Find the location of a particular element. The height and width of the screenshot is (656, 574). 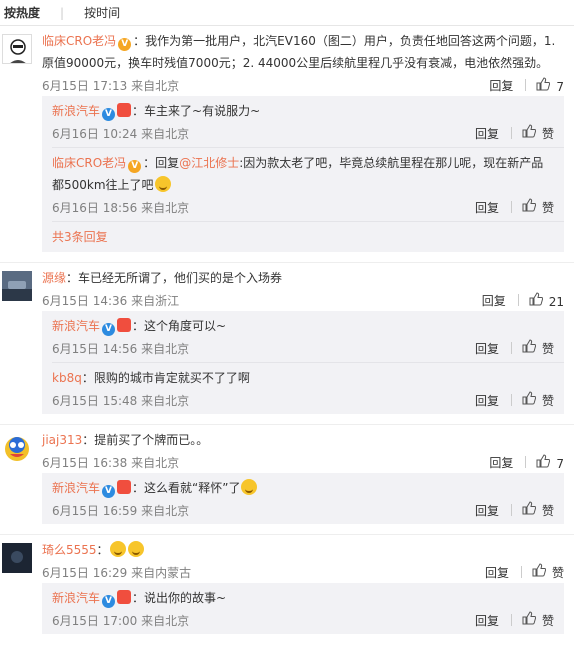

reply-time: 6月15日 17:00 来自北京 is located at coordinates (121, 620).